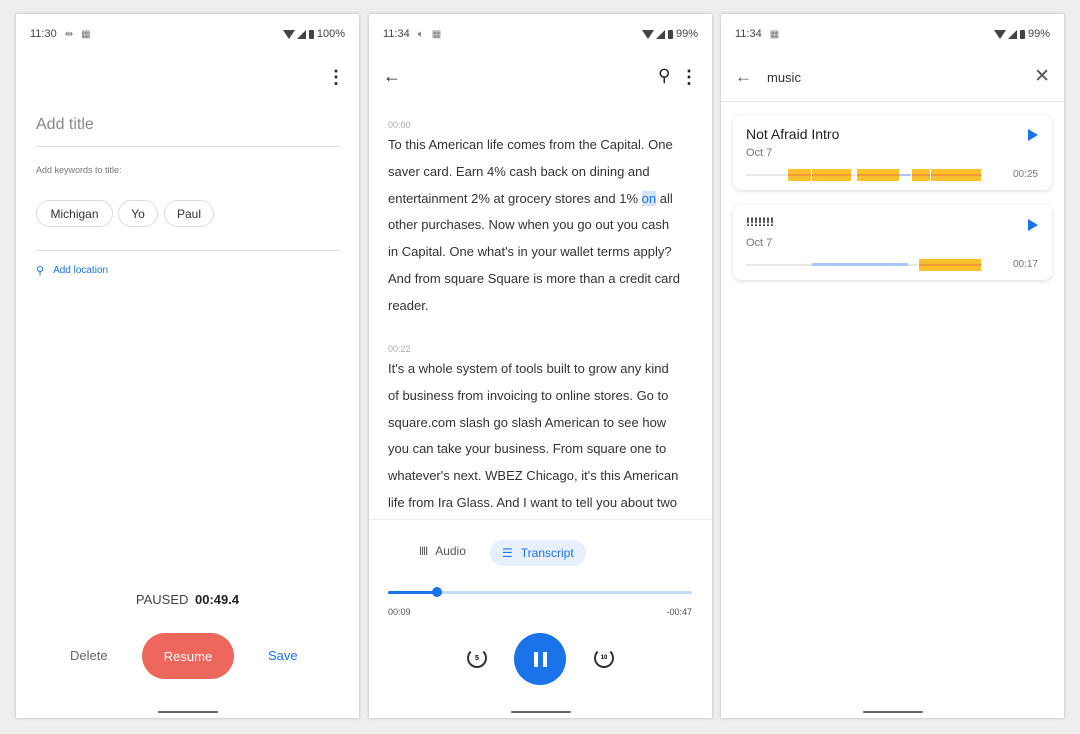  What do you see at coordinates (547, 553) in the screenshot?
I see `tab-transcript-label: Transcript` at bounding box center [547, 553].